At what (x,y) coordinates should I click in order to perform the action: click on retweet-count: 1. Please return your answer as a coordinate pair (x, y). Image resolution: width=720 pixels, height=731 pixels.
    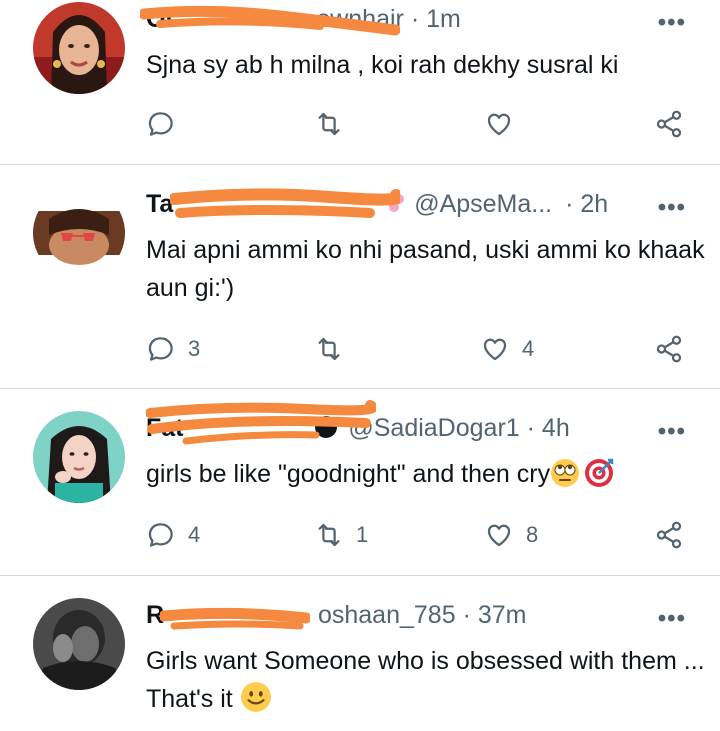
    Looking at the image, I should click on (362, 534).